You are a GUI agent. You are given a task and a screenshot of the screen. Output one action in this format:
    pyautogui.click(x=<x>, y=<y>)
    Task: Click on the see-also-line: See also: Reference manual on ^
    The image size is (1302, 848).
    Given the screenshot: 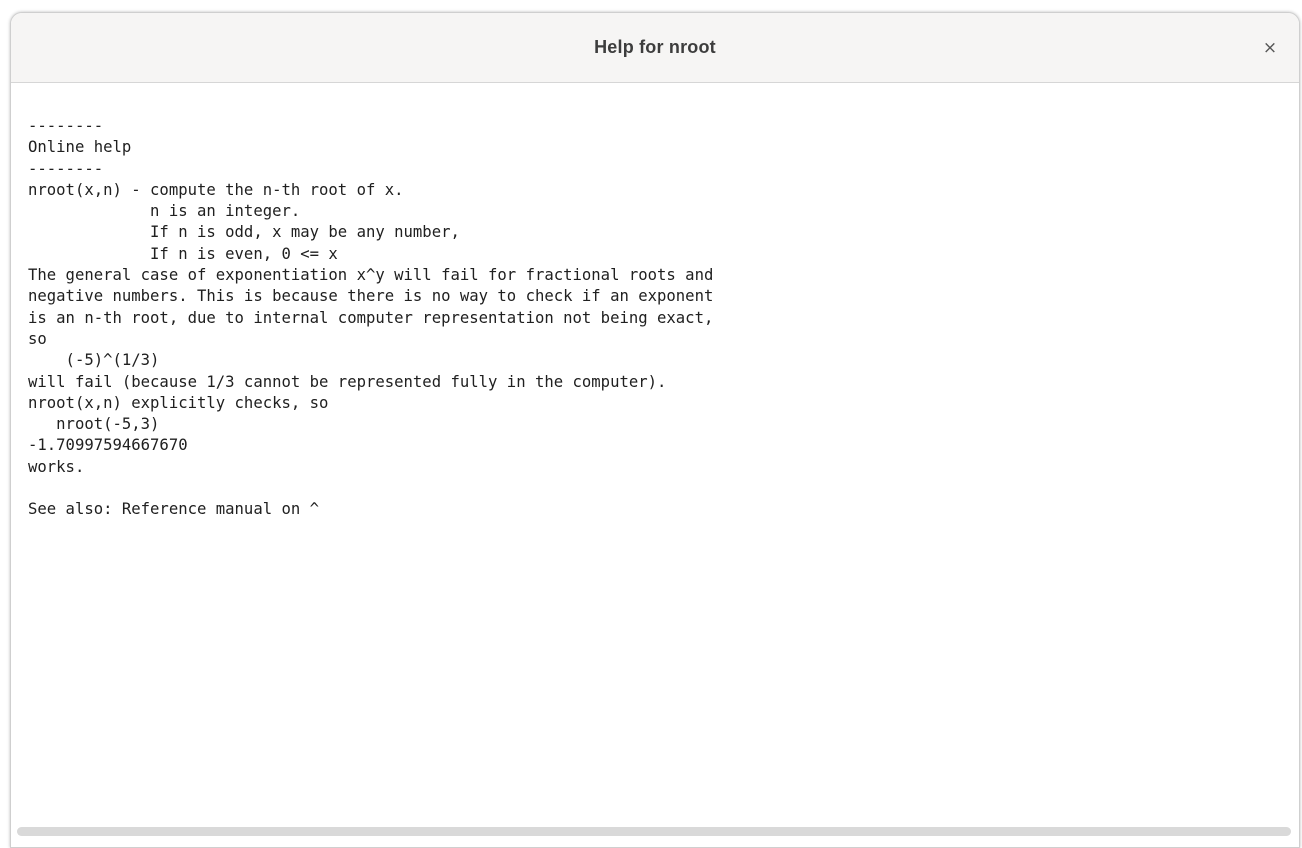 What is the action you would take?
    pyautogui.click(x=174, y=509)
    